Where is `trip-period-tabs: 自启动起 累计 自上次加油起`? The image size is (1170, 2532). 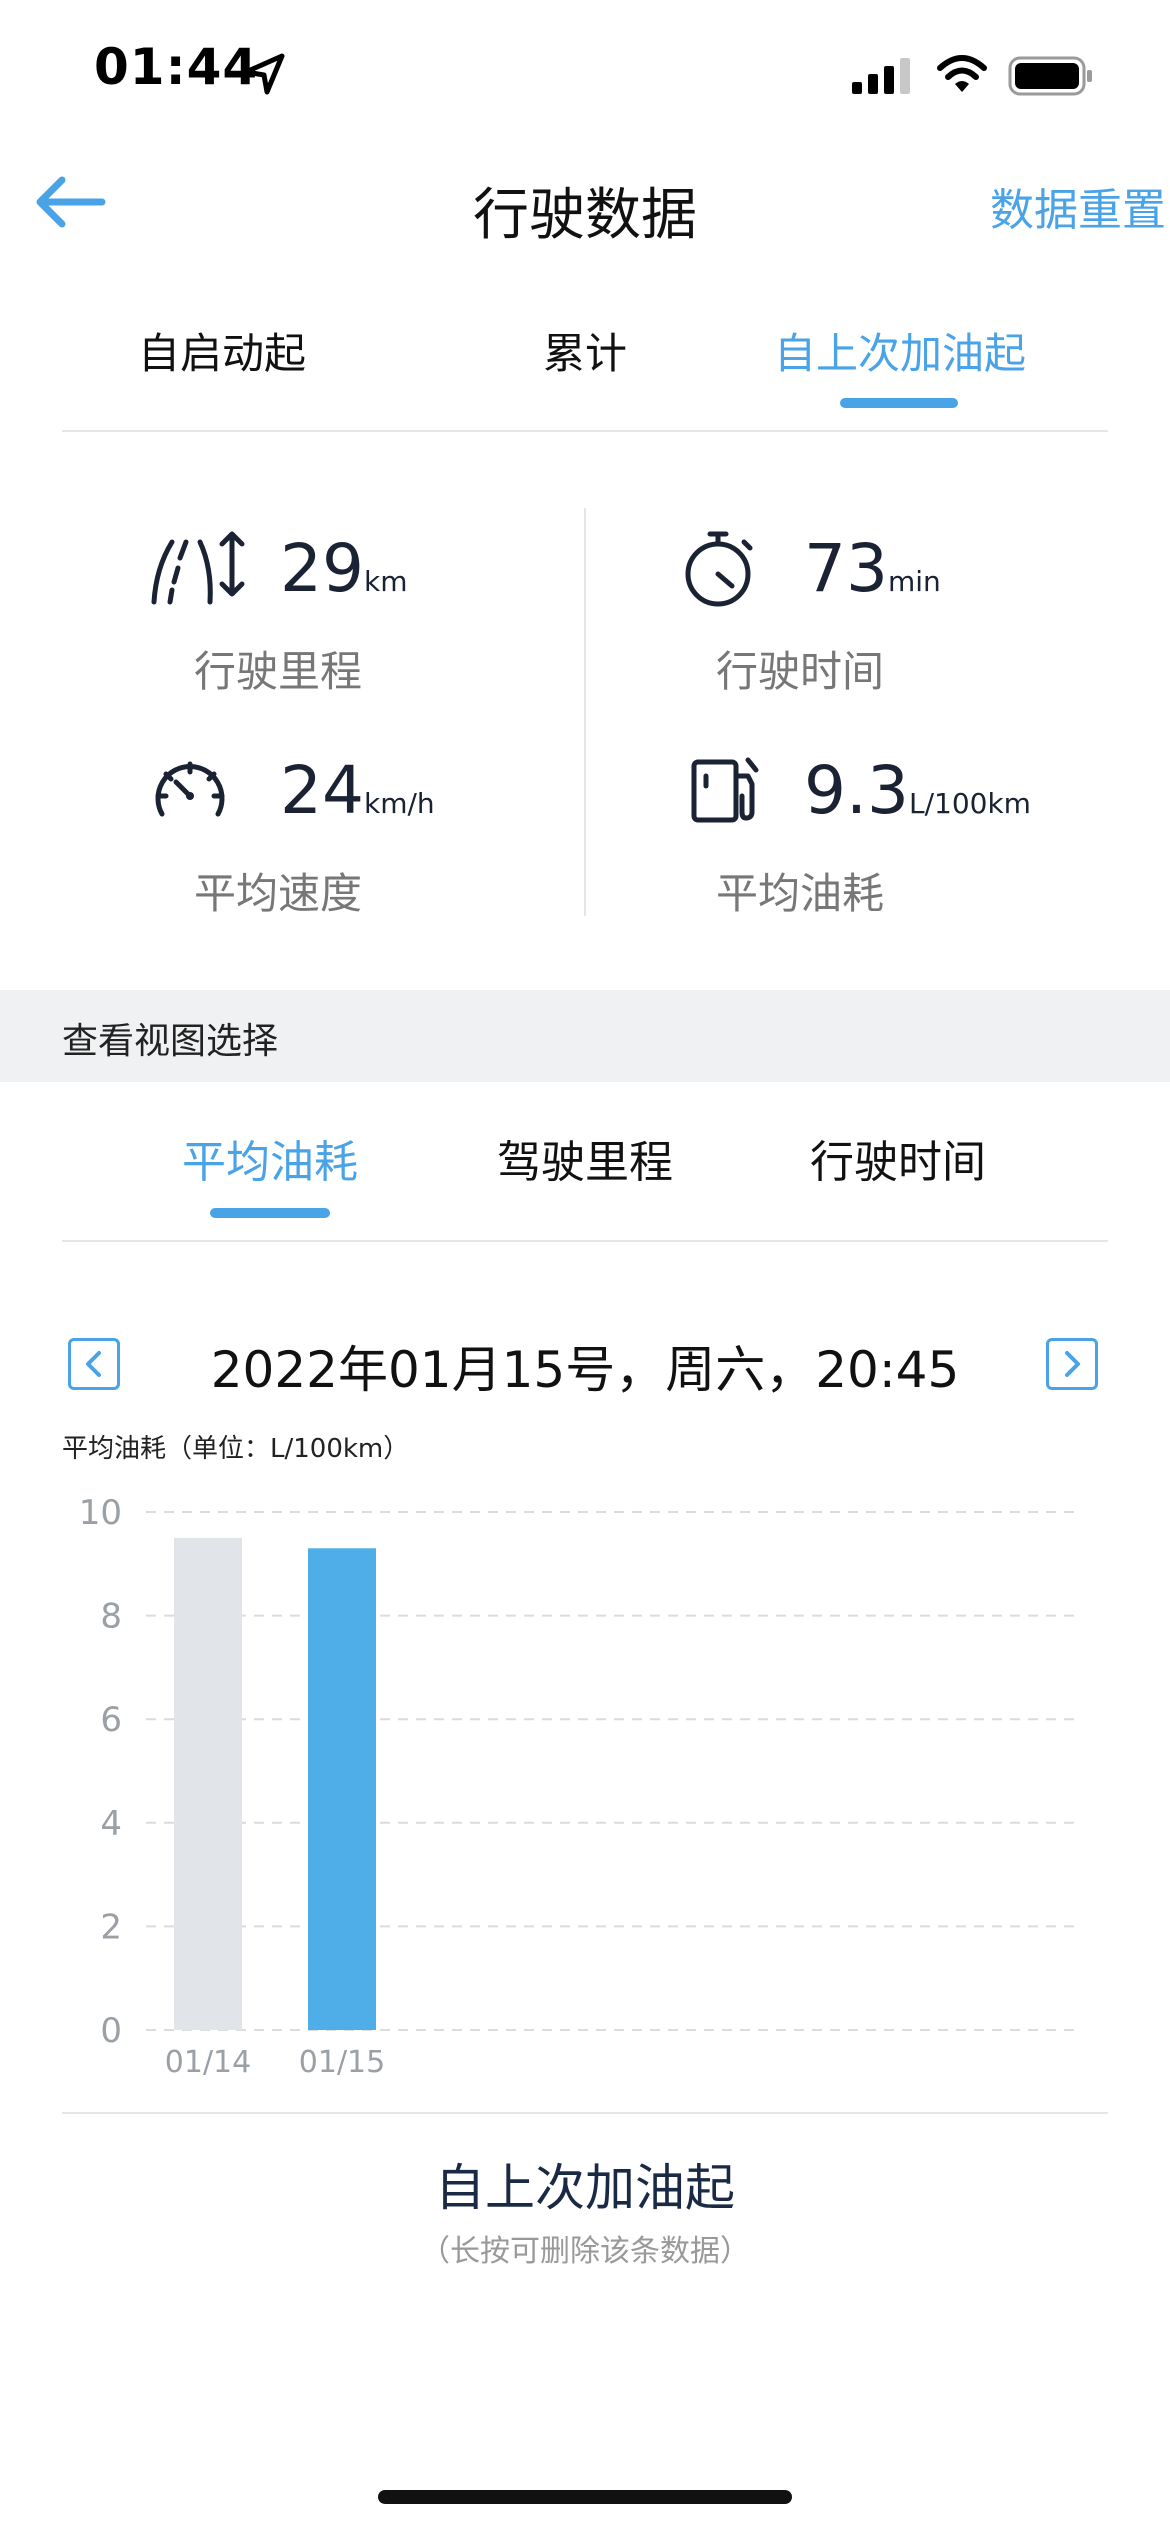 trip-period-tabs: 自启动起 累计 自上次加油起 is located at coordinates (585, 370).